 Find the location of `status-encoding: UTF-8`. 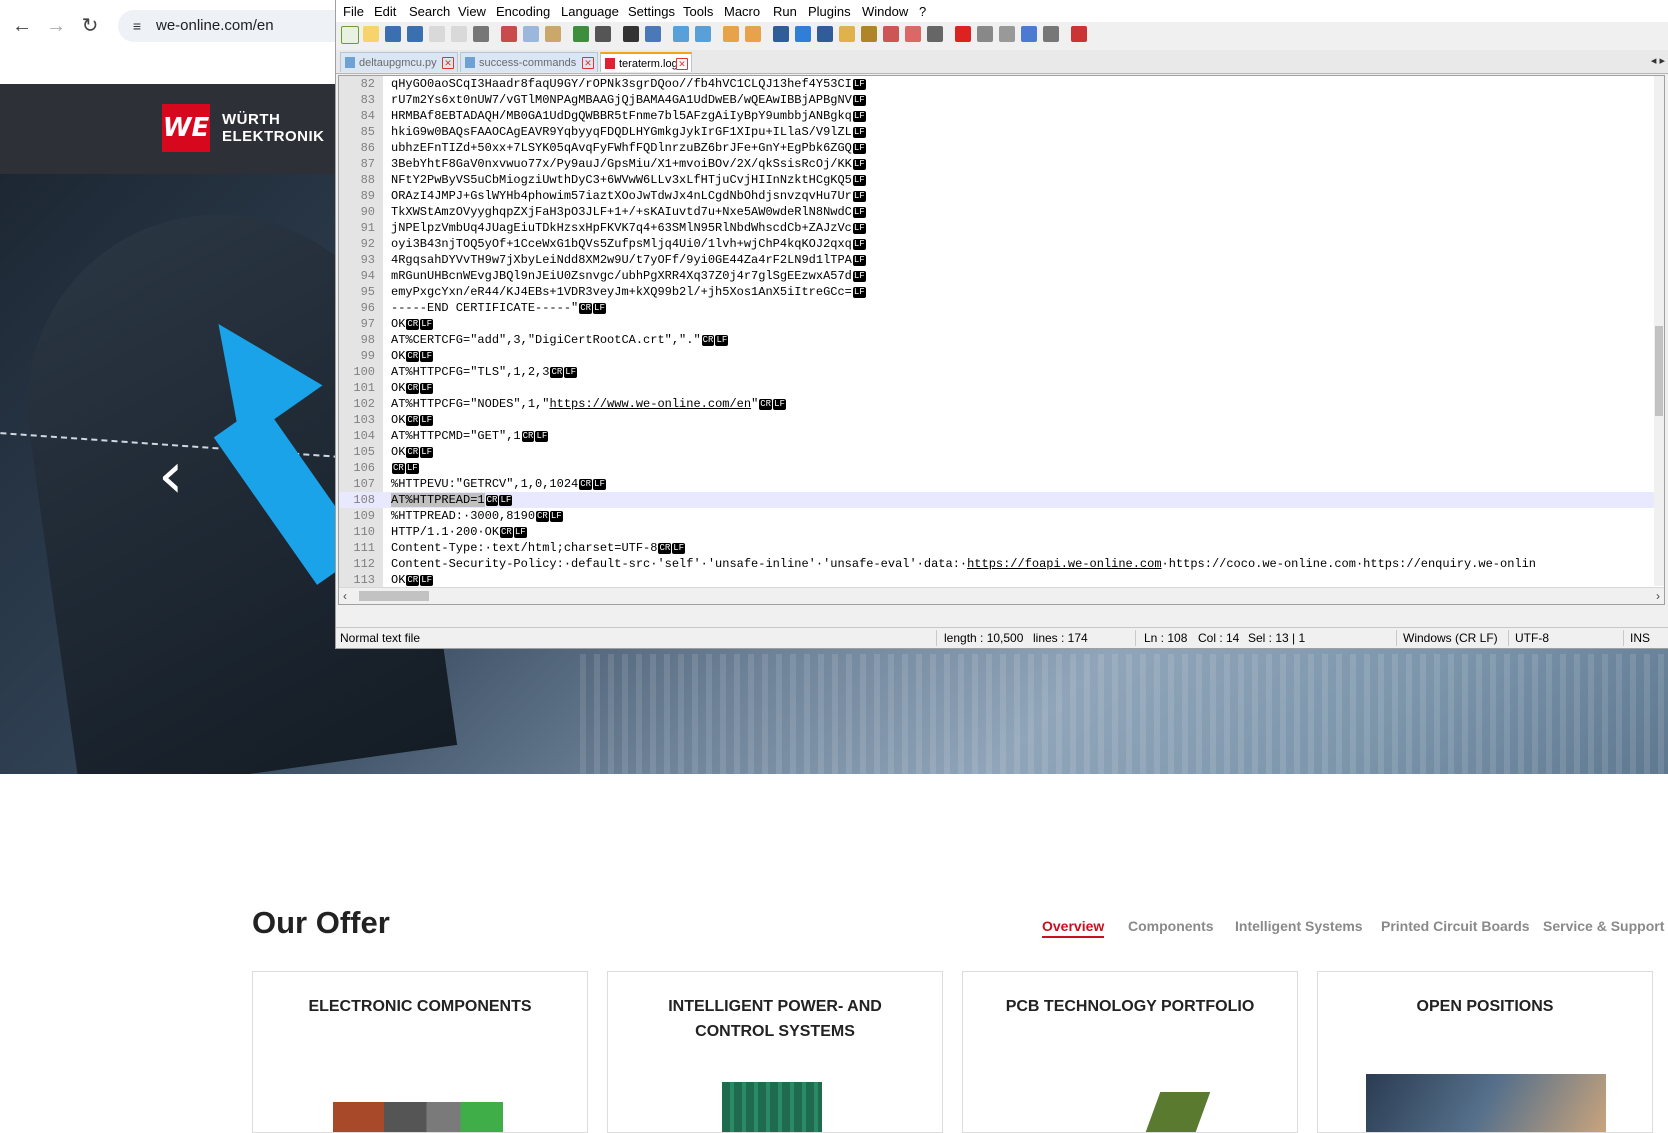

status-encoding: UTF-8 is located at coordinates (1532, 638).